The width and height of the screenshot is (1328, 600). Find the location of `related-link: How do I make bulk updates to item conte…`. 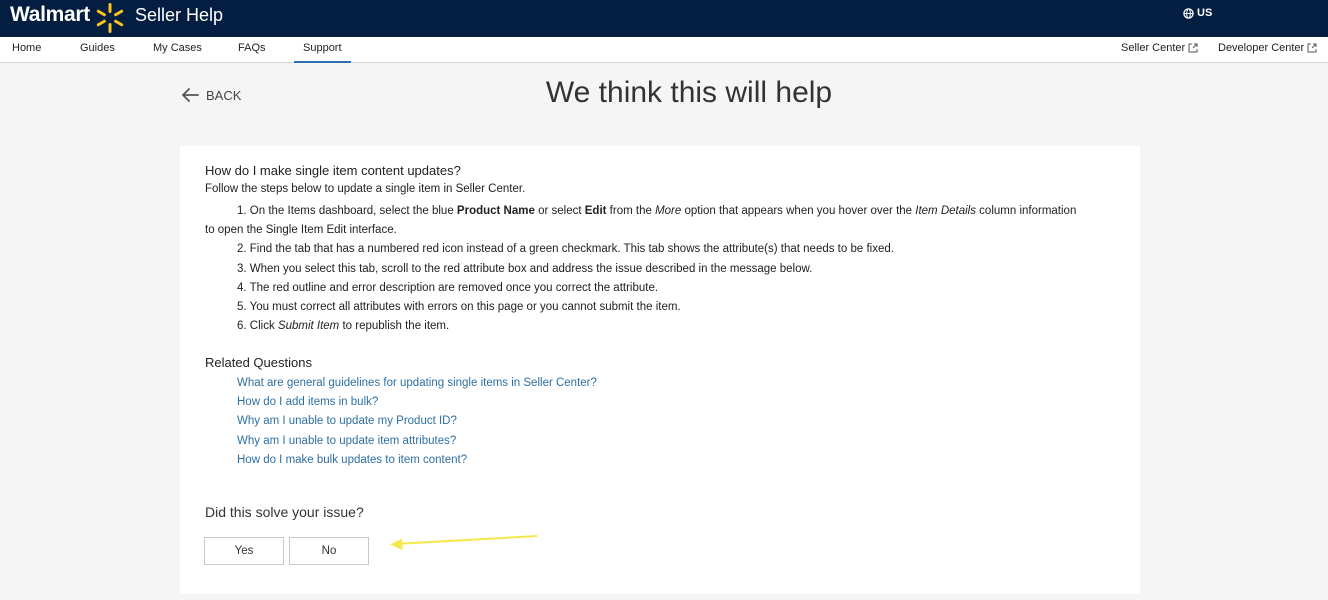

related-link: How do I make bulk updates to item conte… is located at coordinates (417, 460).